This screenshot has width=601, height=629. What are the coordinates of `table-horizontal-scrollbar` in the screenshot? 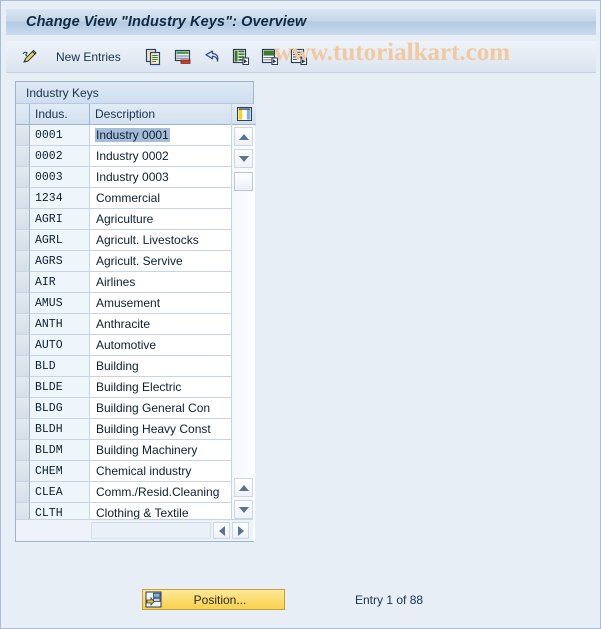 It's located at (134, 530).